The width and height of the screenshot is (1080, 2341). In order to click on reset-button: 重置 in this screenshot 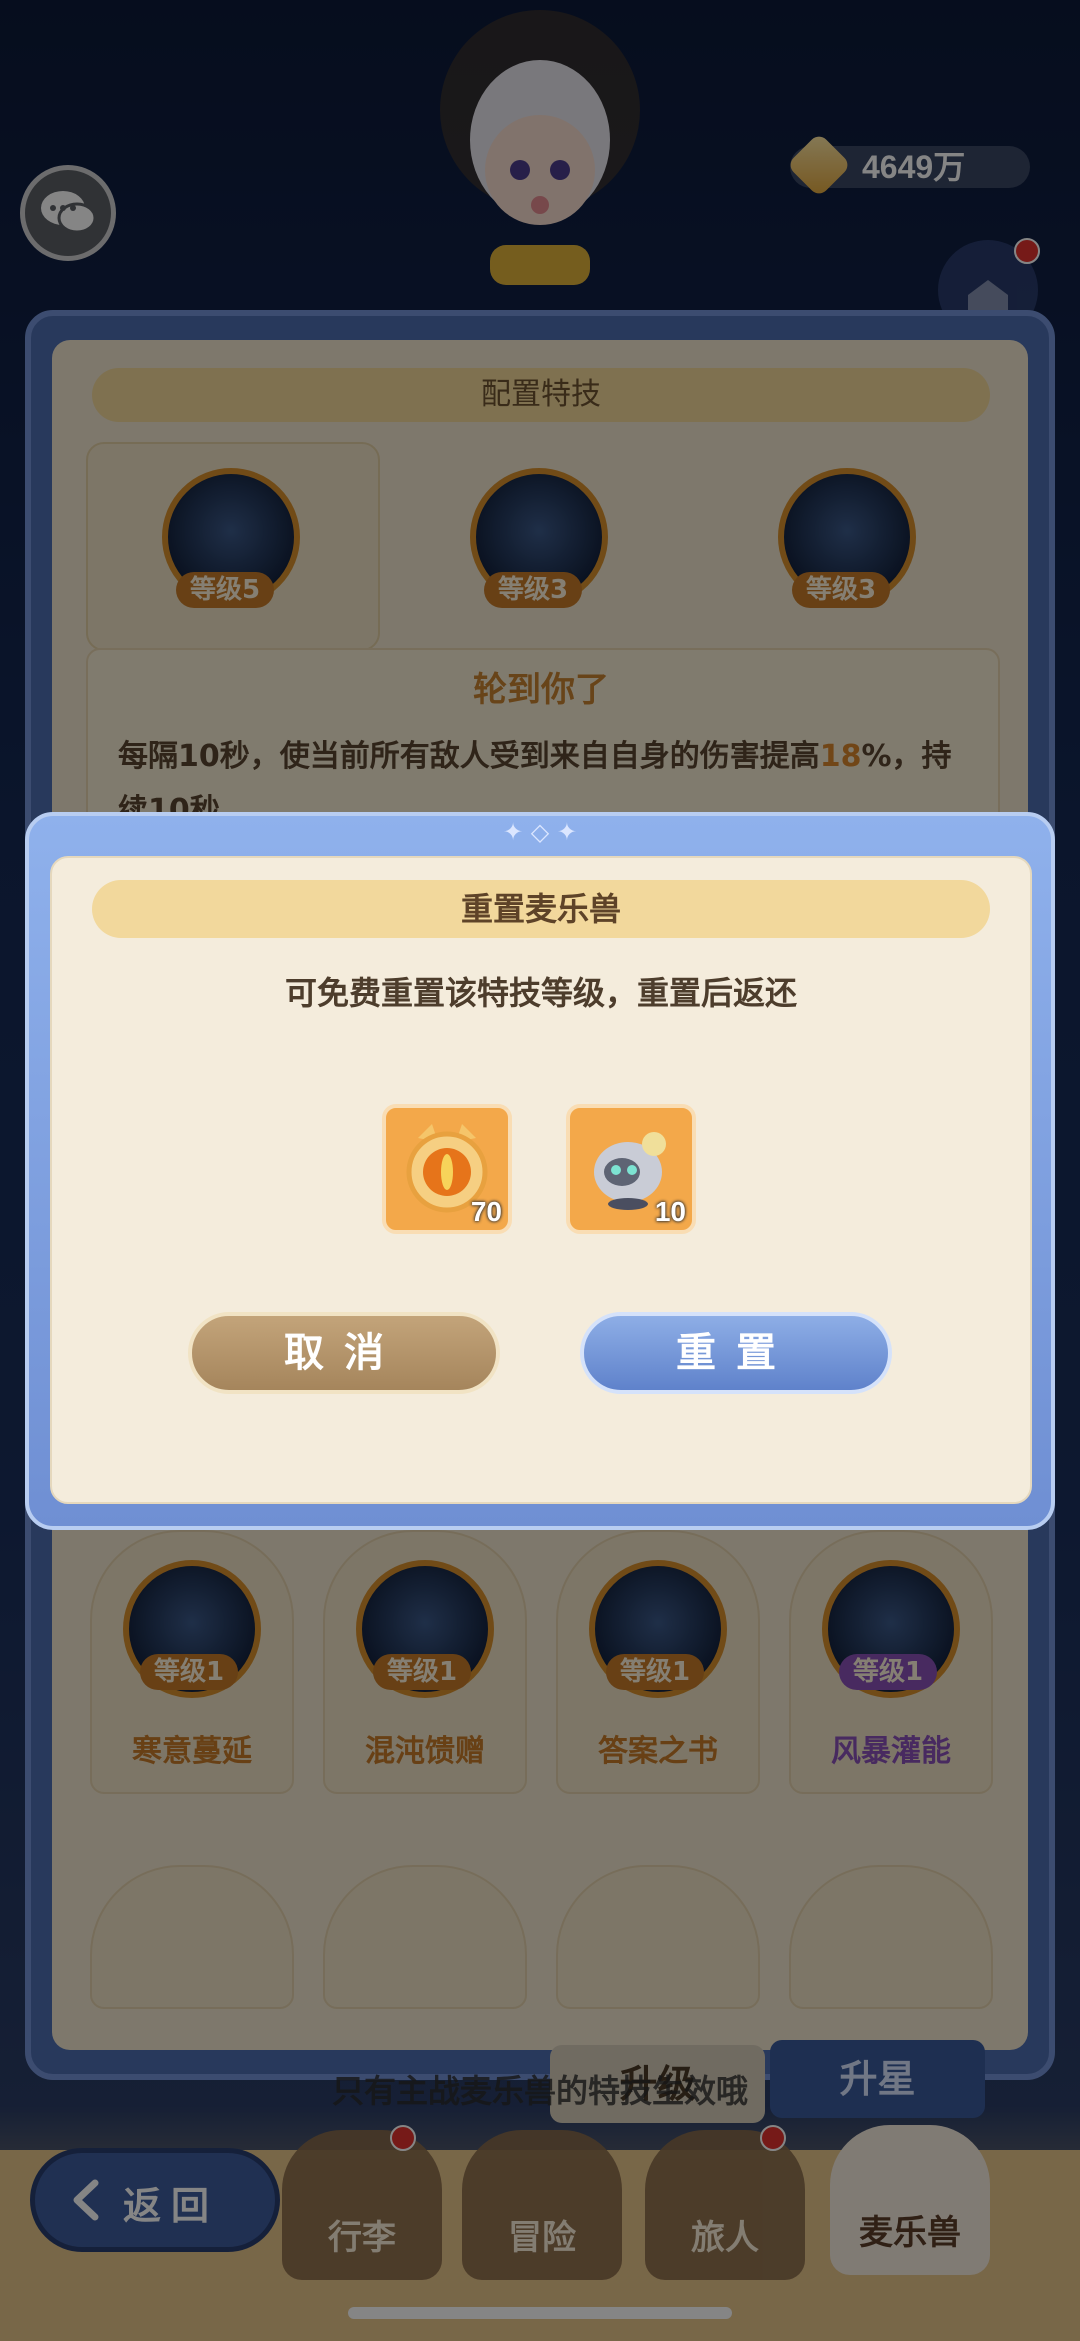, I will do `click(736, 1353)`.